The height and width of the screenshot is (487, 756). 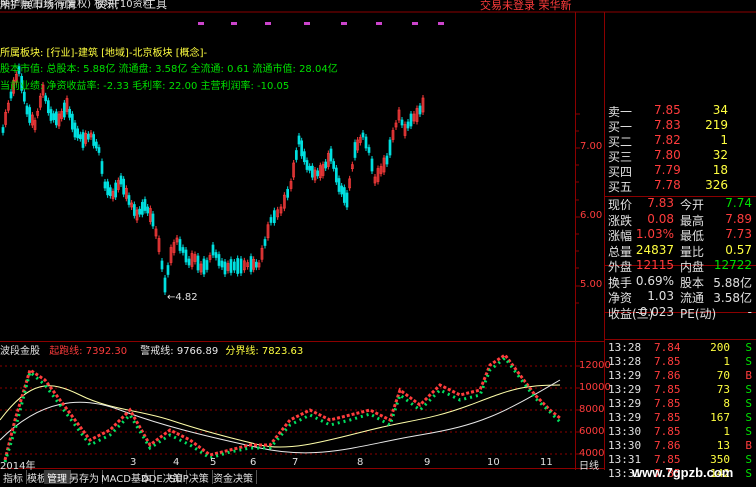 What do you see at coordinates (726, 431) in the screenshot?
I see `tick-volume: 1` at bounding box center [726, 431].